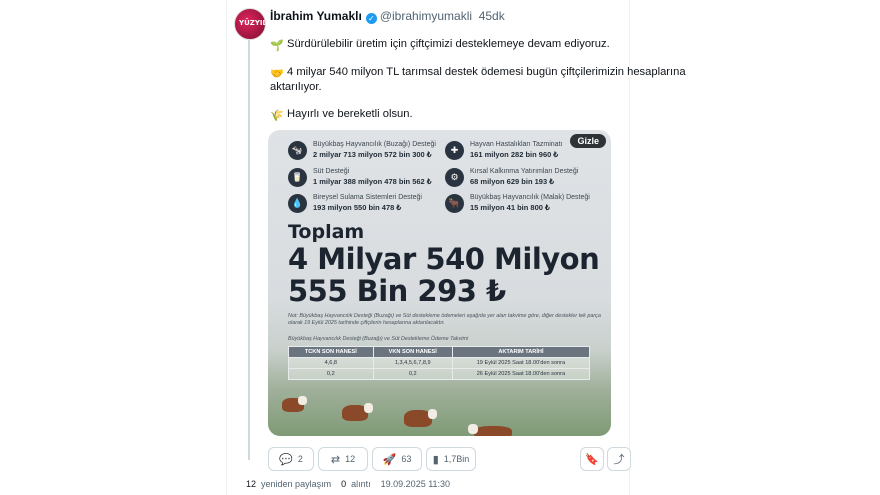 This screenshot has width=880, height=495. What do you see at coordinates (296, 484) in the screenshot?
I see `stat-retweet-label: yeniden paylaşım` at bounding box center [296, 484].